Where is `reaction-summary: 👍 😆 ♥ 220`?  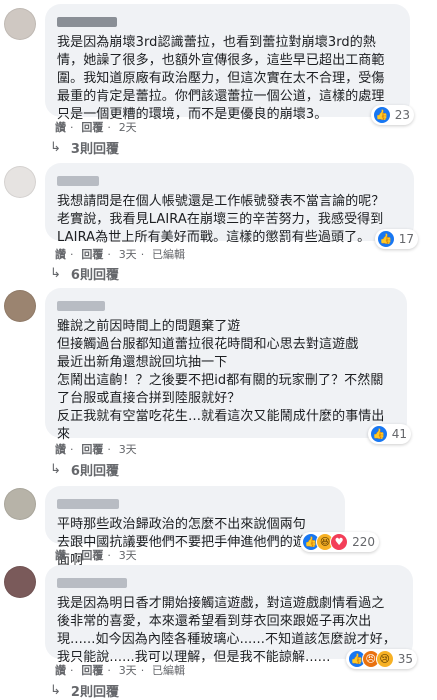 reaction-summary: 👍 😆 ♥ 220 is located at coordinates (339, 542).